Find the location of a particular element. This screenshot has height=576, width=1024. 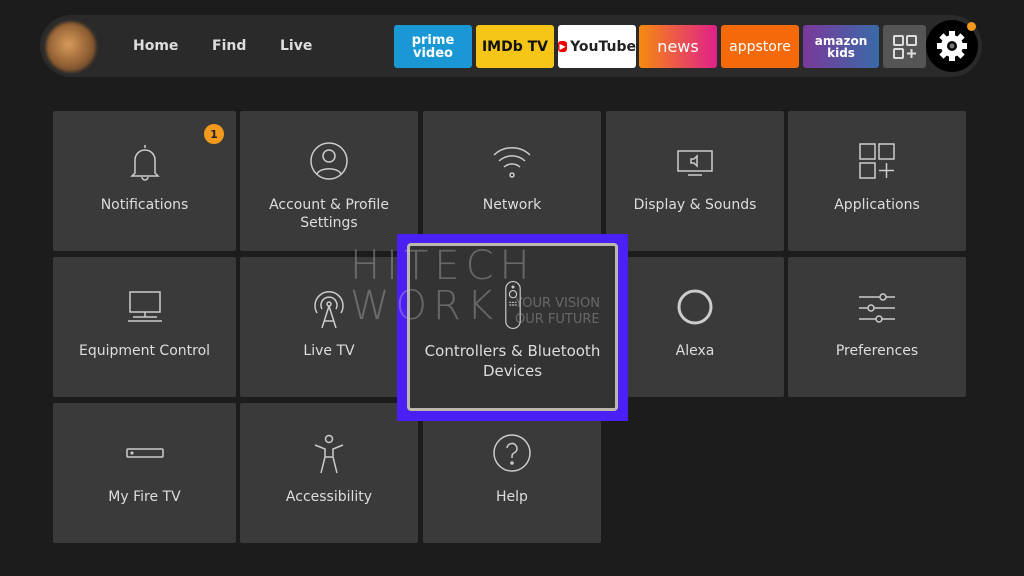

tile-preferences: Preferences is located at coordinates (877, 327).